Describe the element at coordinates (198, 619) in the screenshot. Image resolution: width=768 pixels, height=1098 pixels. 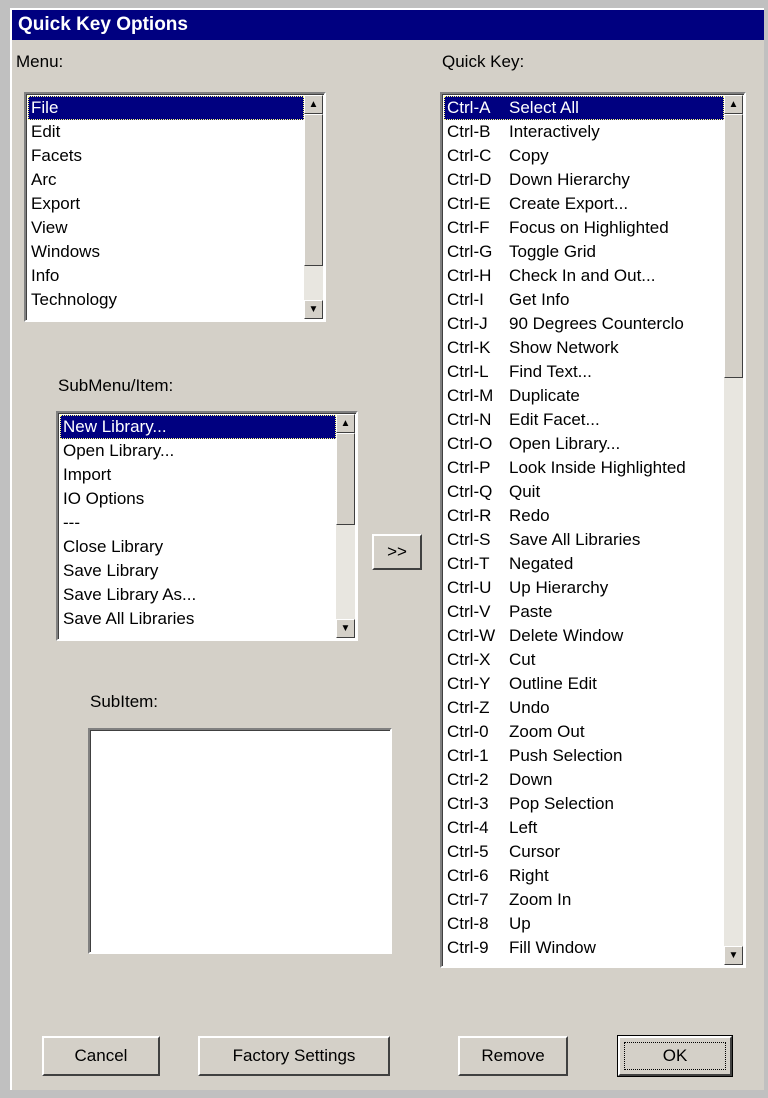
I see `submenu-list-item: Save All Libraries` at that location.